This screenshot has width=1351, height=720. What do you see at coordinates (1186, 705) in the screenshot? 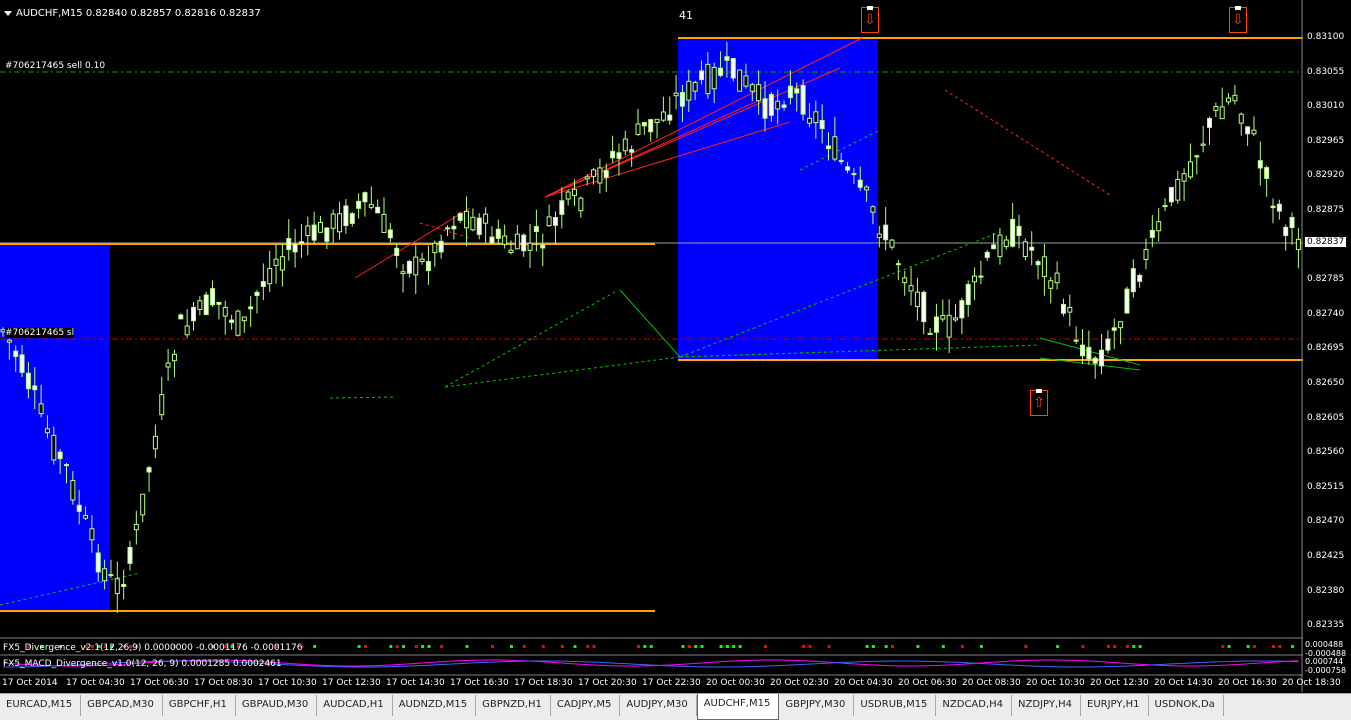
I see `chart-tab-usdnok-da: USDNOK,Da` at bounding box center [1186, 705].